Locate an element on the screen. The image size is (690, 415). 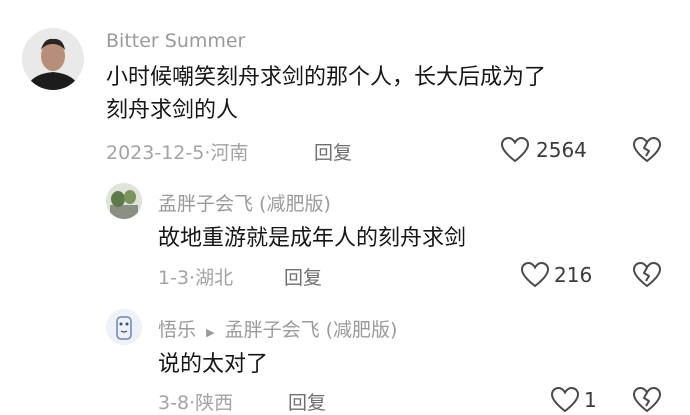
reply-to-username: 孟胖子会飞 (减肥版) is located at coordinates (311, 330).